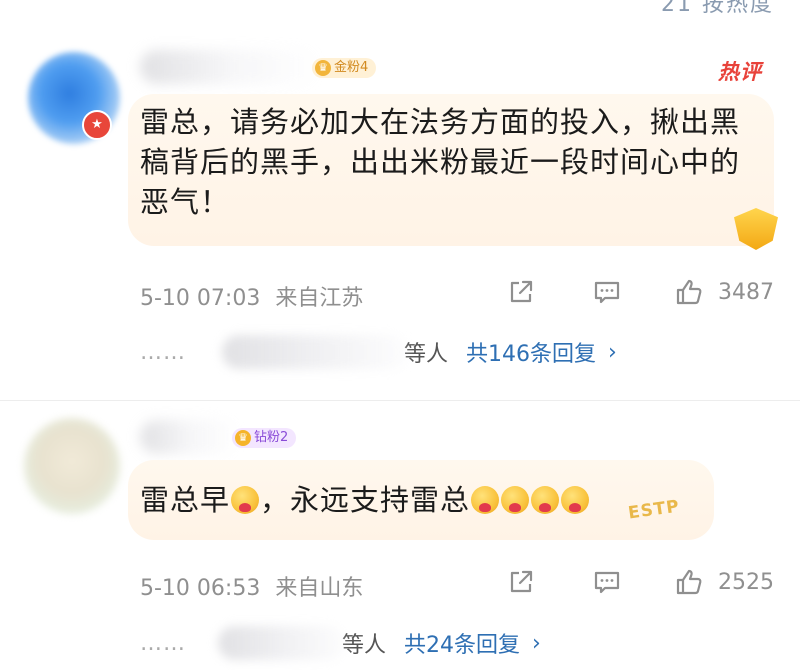 Image resolution: width=800 pixels, height=670 pixels. I want to click on replies-summary: …… 等人 共146条回复 ›, so click(378, 352).